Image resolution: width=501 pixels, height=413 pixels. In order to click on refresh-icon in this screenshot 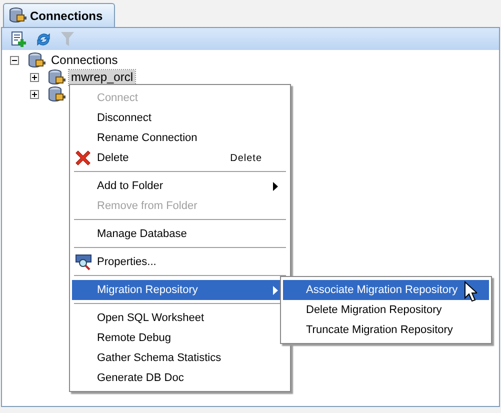, I will do `click(43, 39)`.